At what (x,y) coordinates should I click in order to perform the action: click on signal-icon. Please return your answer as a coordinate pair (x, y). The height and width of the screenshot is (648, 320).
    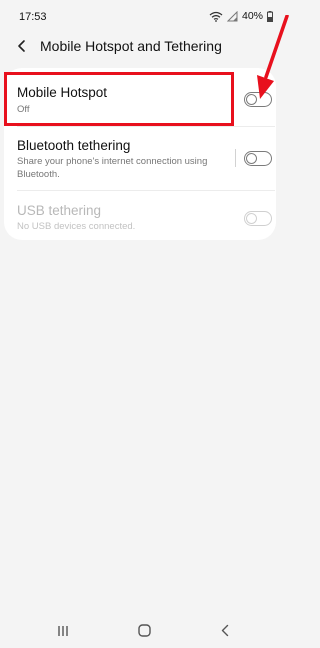
    Looking at the image, I should click on (232, 16).